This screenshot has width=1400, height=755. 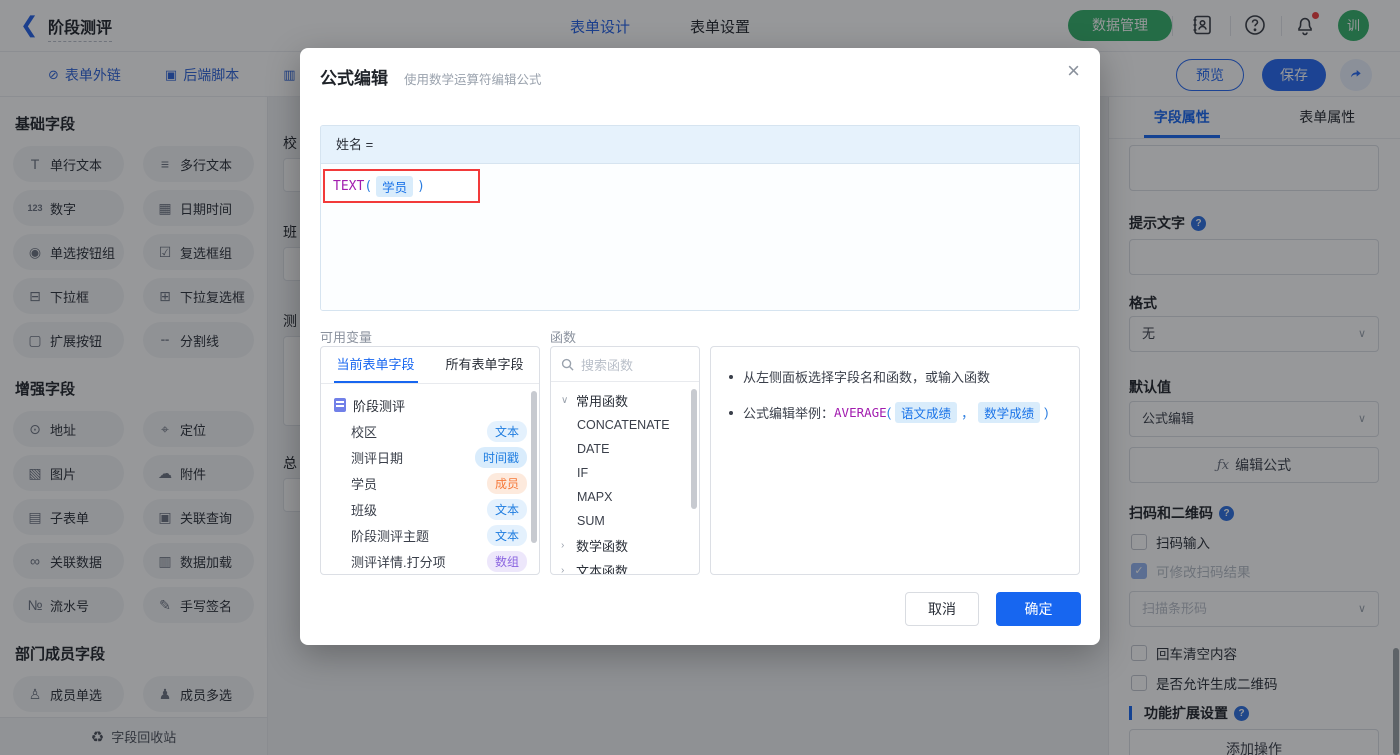 I want to click on formula-editor-box: 姓名 = TEXT(学员), so click(x=700, y=218).